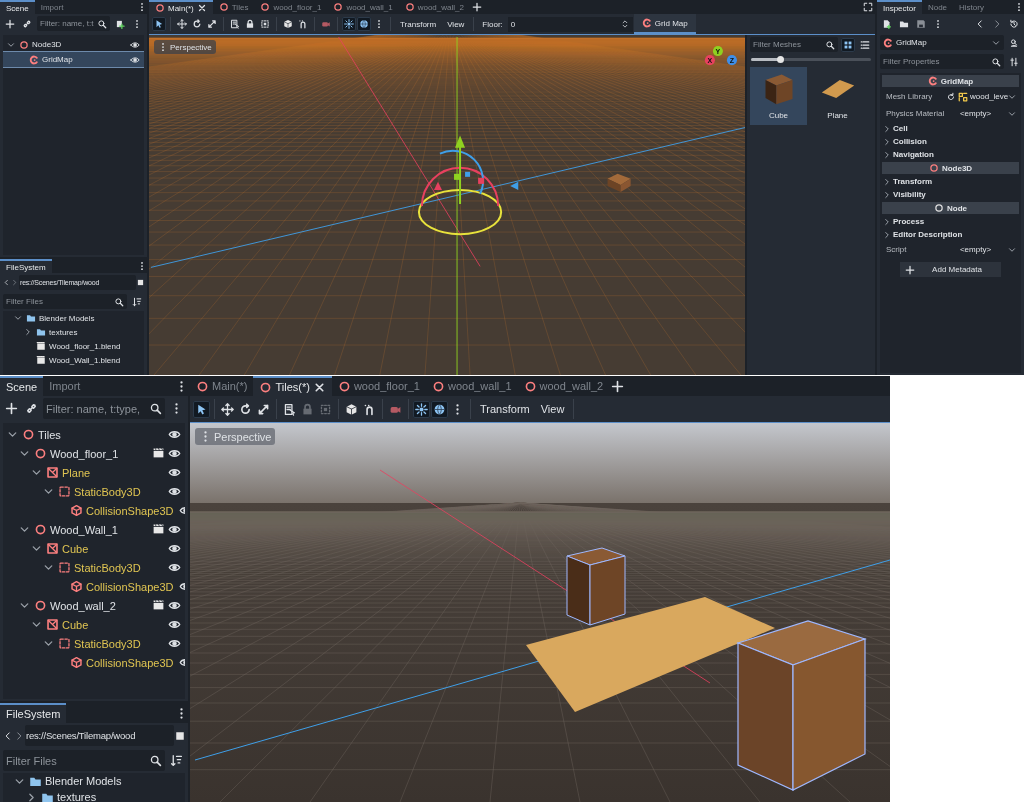 Image resolution: width=1024 pixels, height=802 pixels. What do you see at coordinates (664, 24) in the screenshot?
I see `grid-map-button: Grid Map` at bounding box center [664, 24].